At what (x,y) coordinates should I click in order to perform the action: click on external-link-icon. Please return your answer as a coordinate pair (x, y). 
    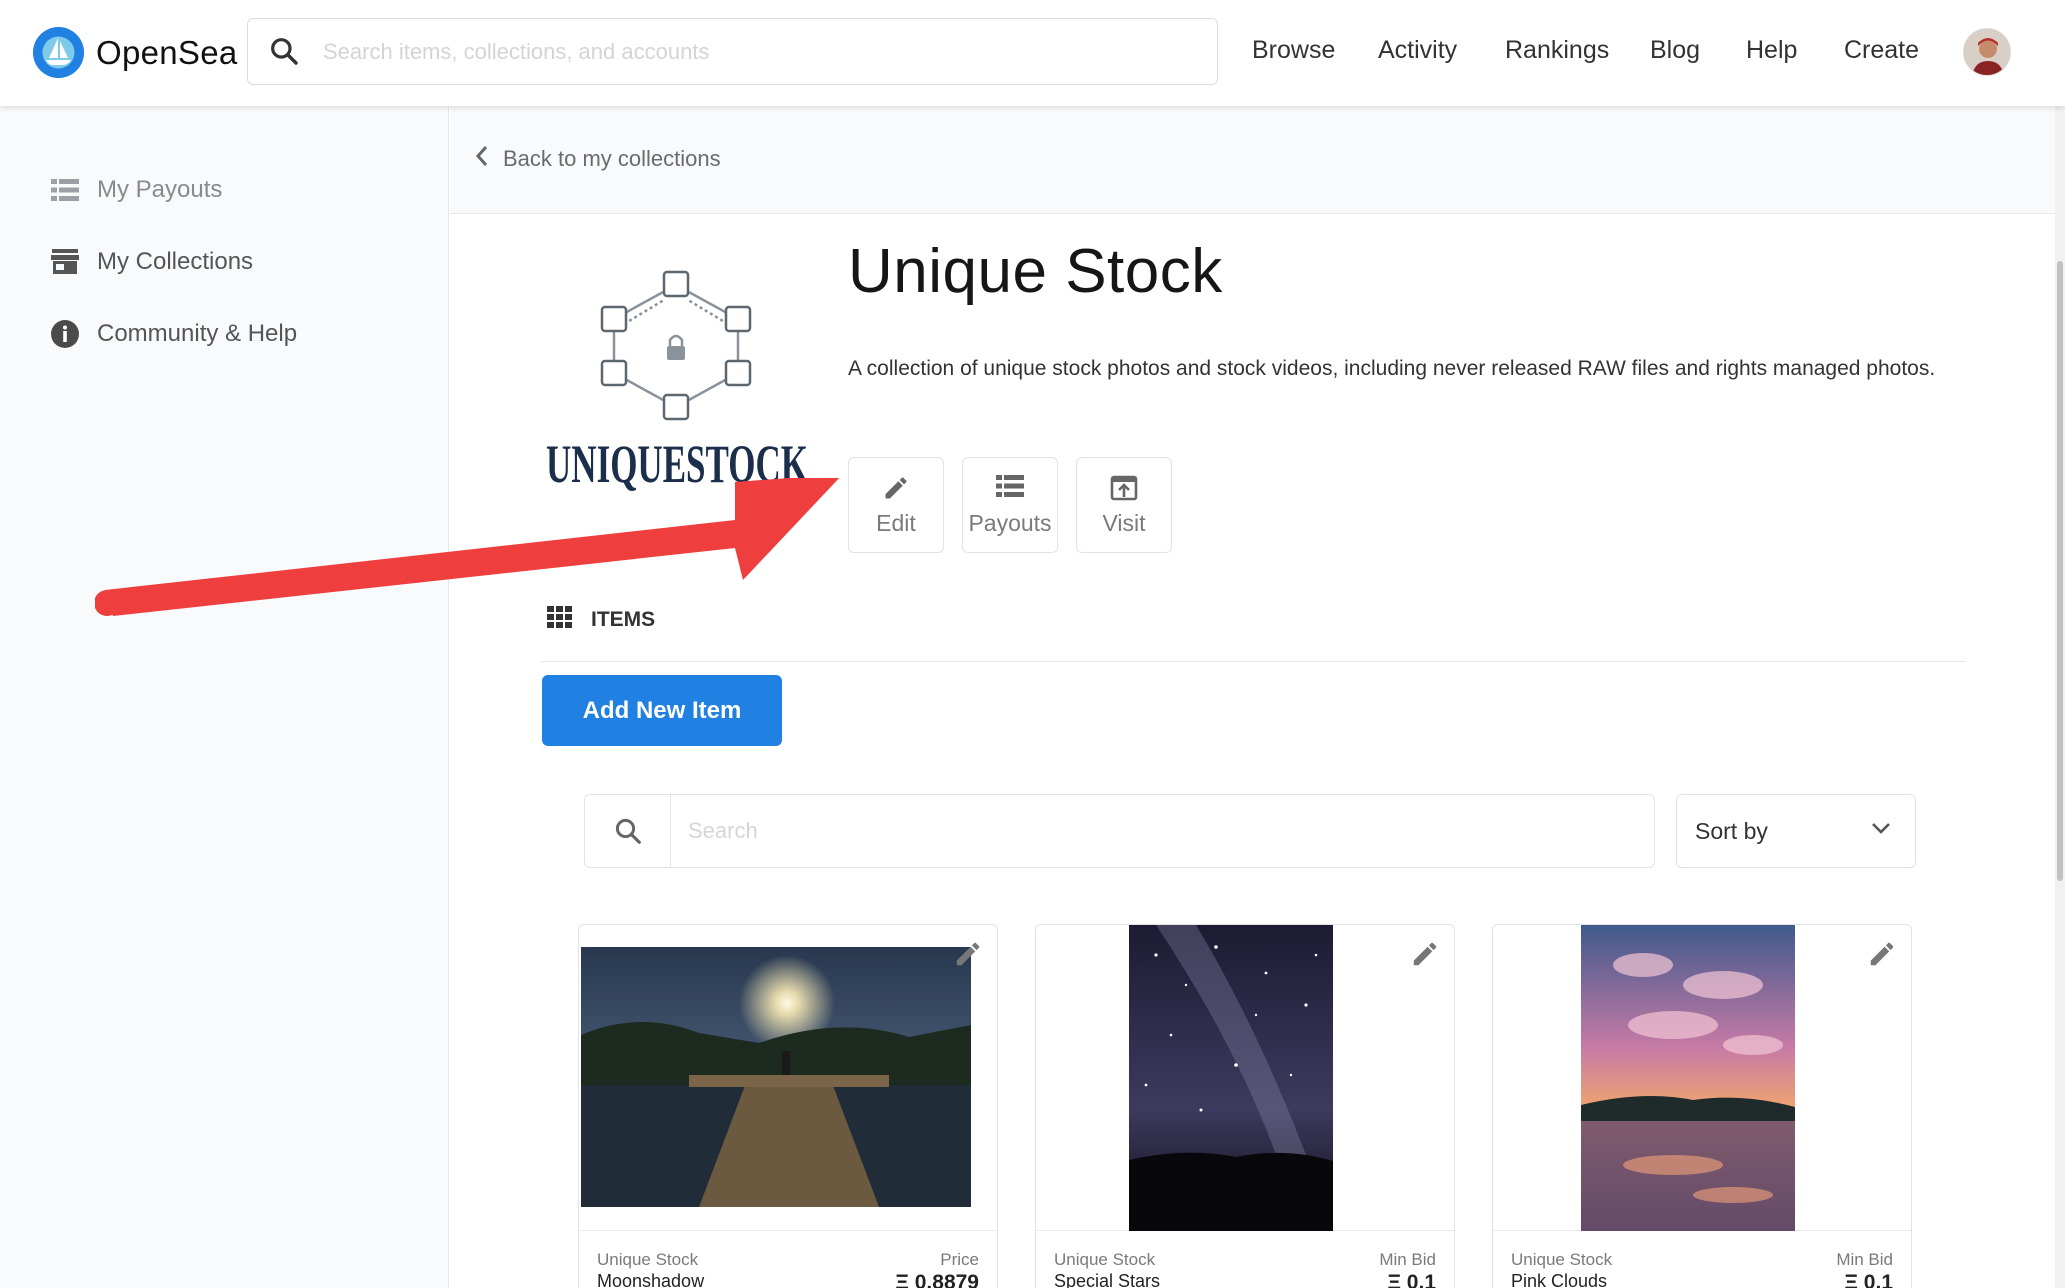
    Looking at the image, I should click on (1124, 488).